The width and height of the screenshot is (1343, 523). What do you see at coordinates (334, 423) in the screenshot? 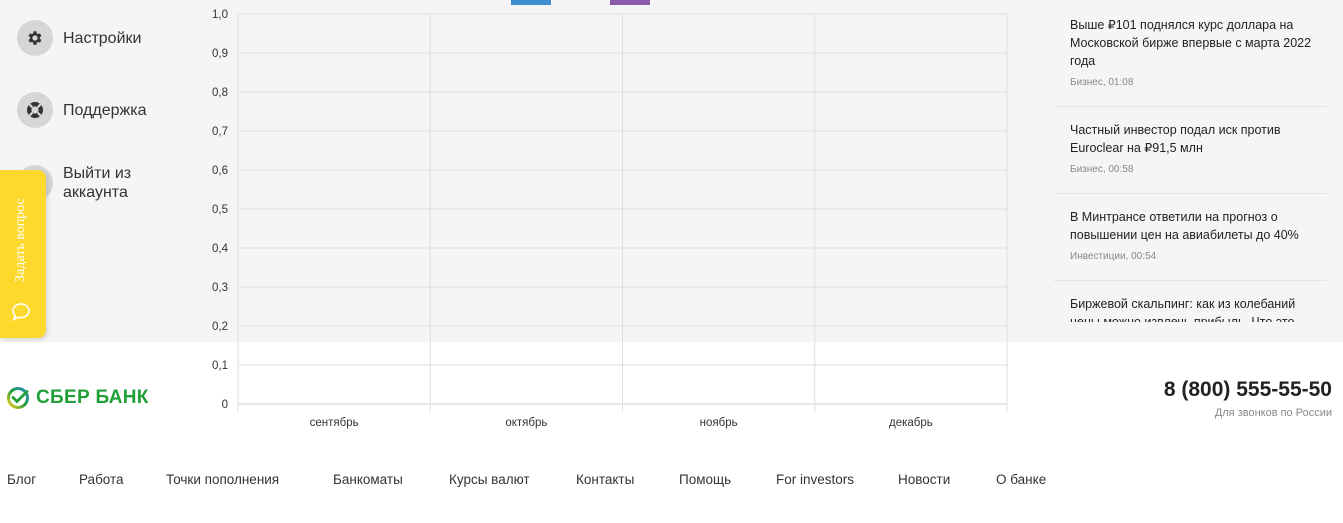
I see `x-tick-label: сентябрь` at bounding box center [334, 423].